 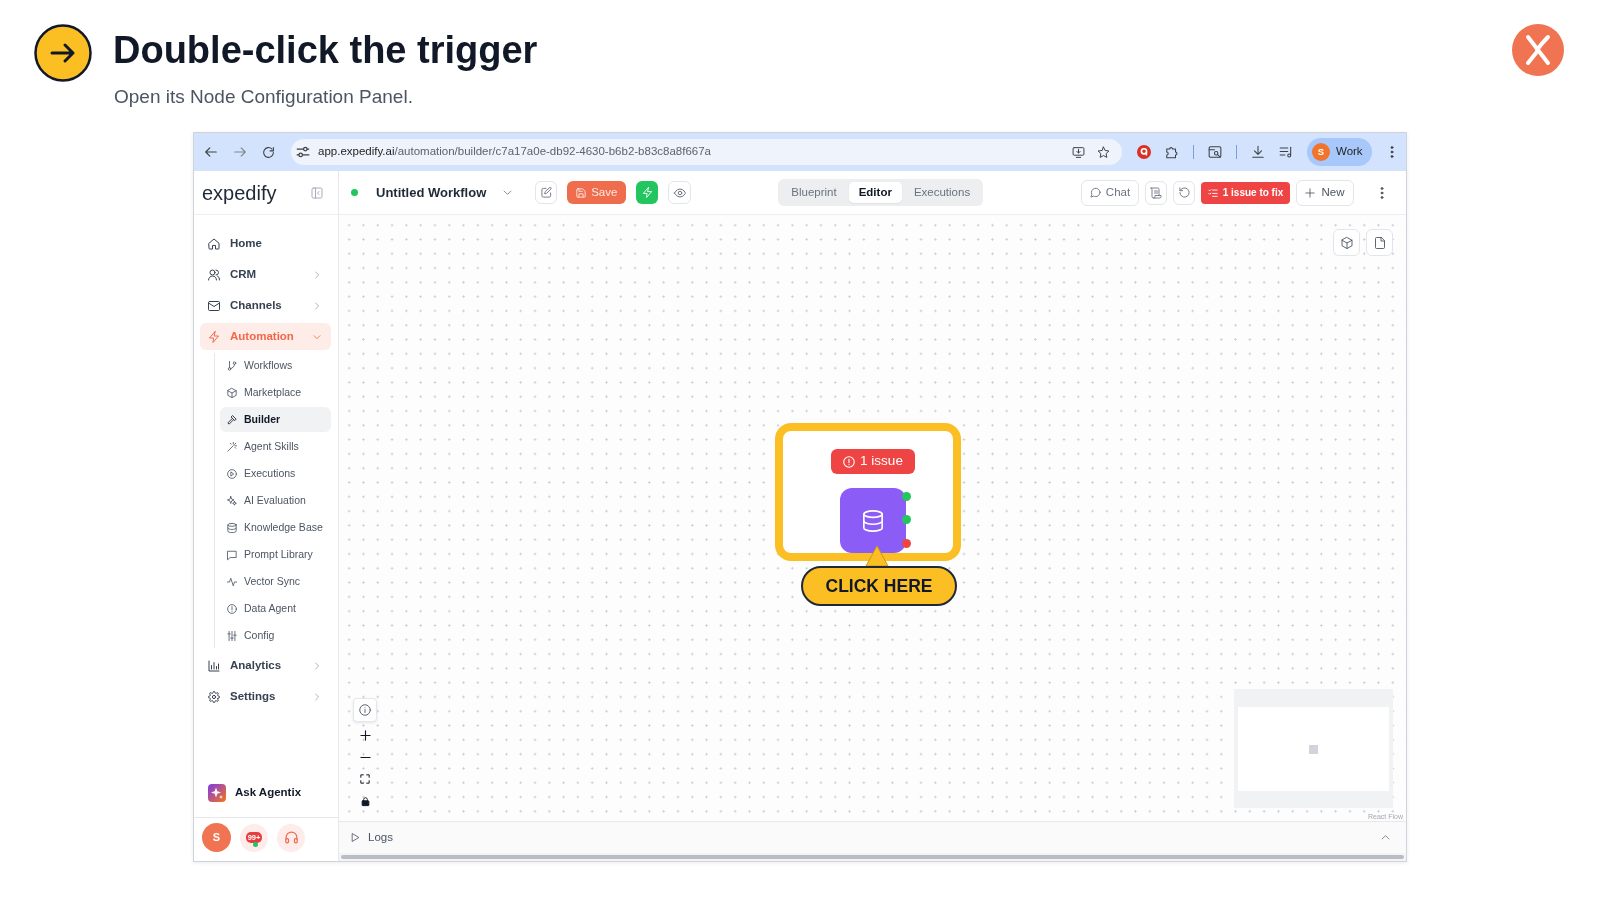 What do you see at coordinates (706, 152) in the screenshot?
I see `address-bar: app.expedify.ai/automation/builder/c7a17a0e-db92-4630-b6b2-b83c8a8f667a` at bounding box center [706, 152].